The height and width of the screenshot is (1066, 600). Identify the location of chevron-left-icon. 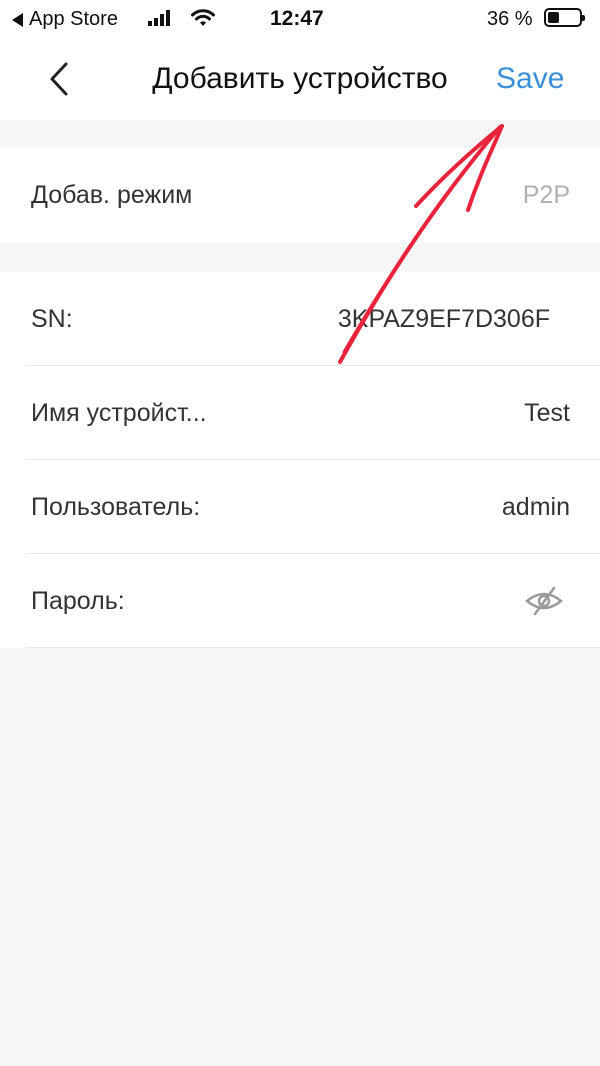
(59, 79).